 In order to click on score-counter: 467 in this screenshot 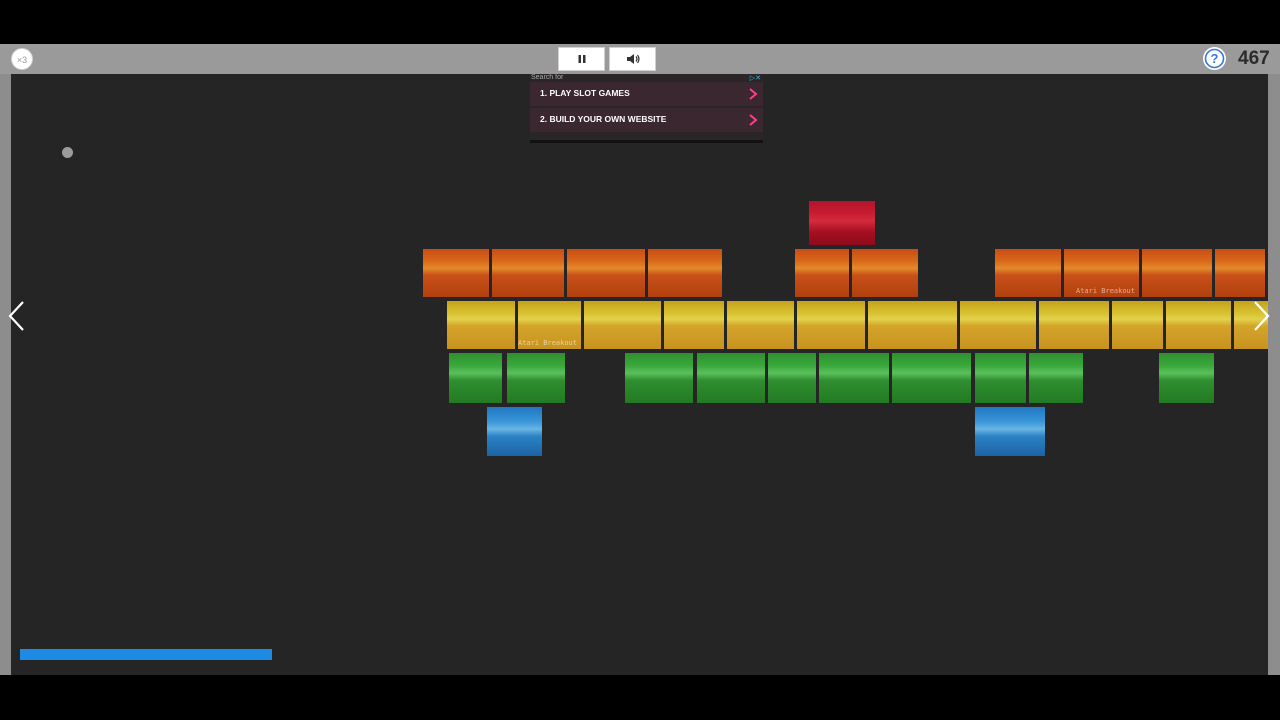, I will do `click(1254, 58)`.